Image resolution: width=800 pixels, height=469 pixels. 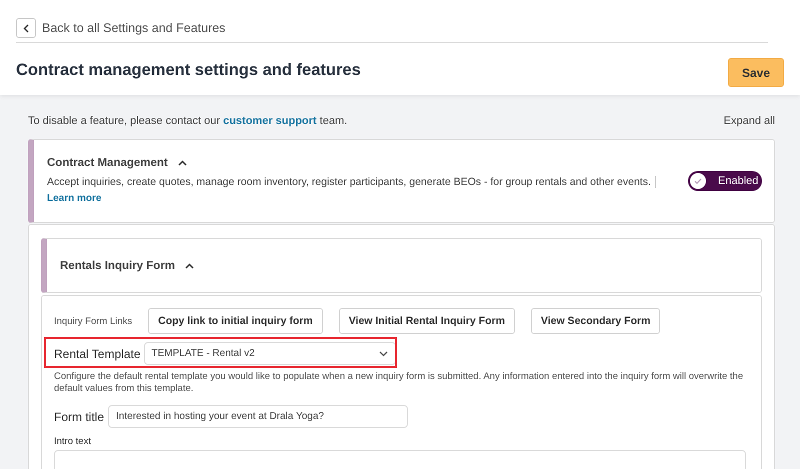 What do you see at coordinates (400, 459) in the screenshot?
I see `intro-text-field` at bounding box center [400, 459].